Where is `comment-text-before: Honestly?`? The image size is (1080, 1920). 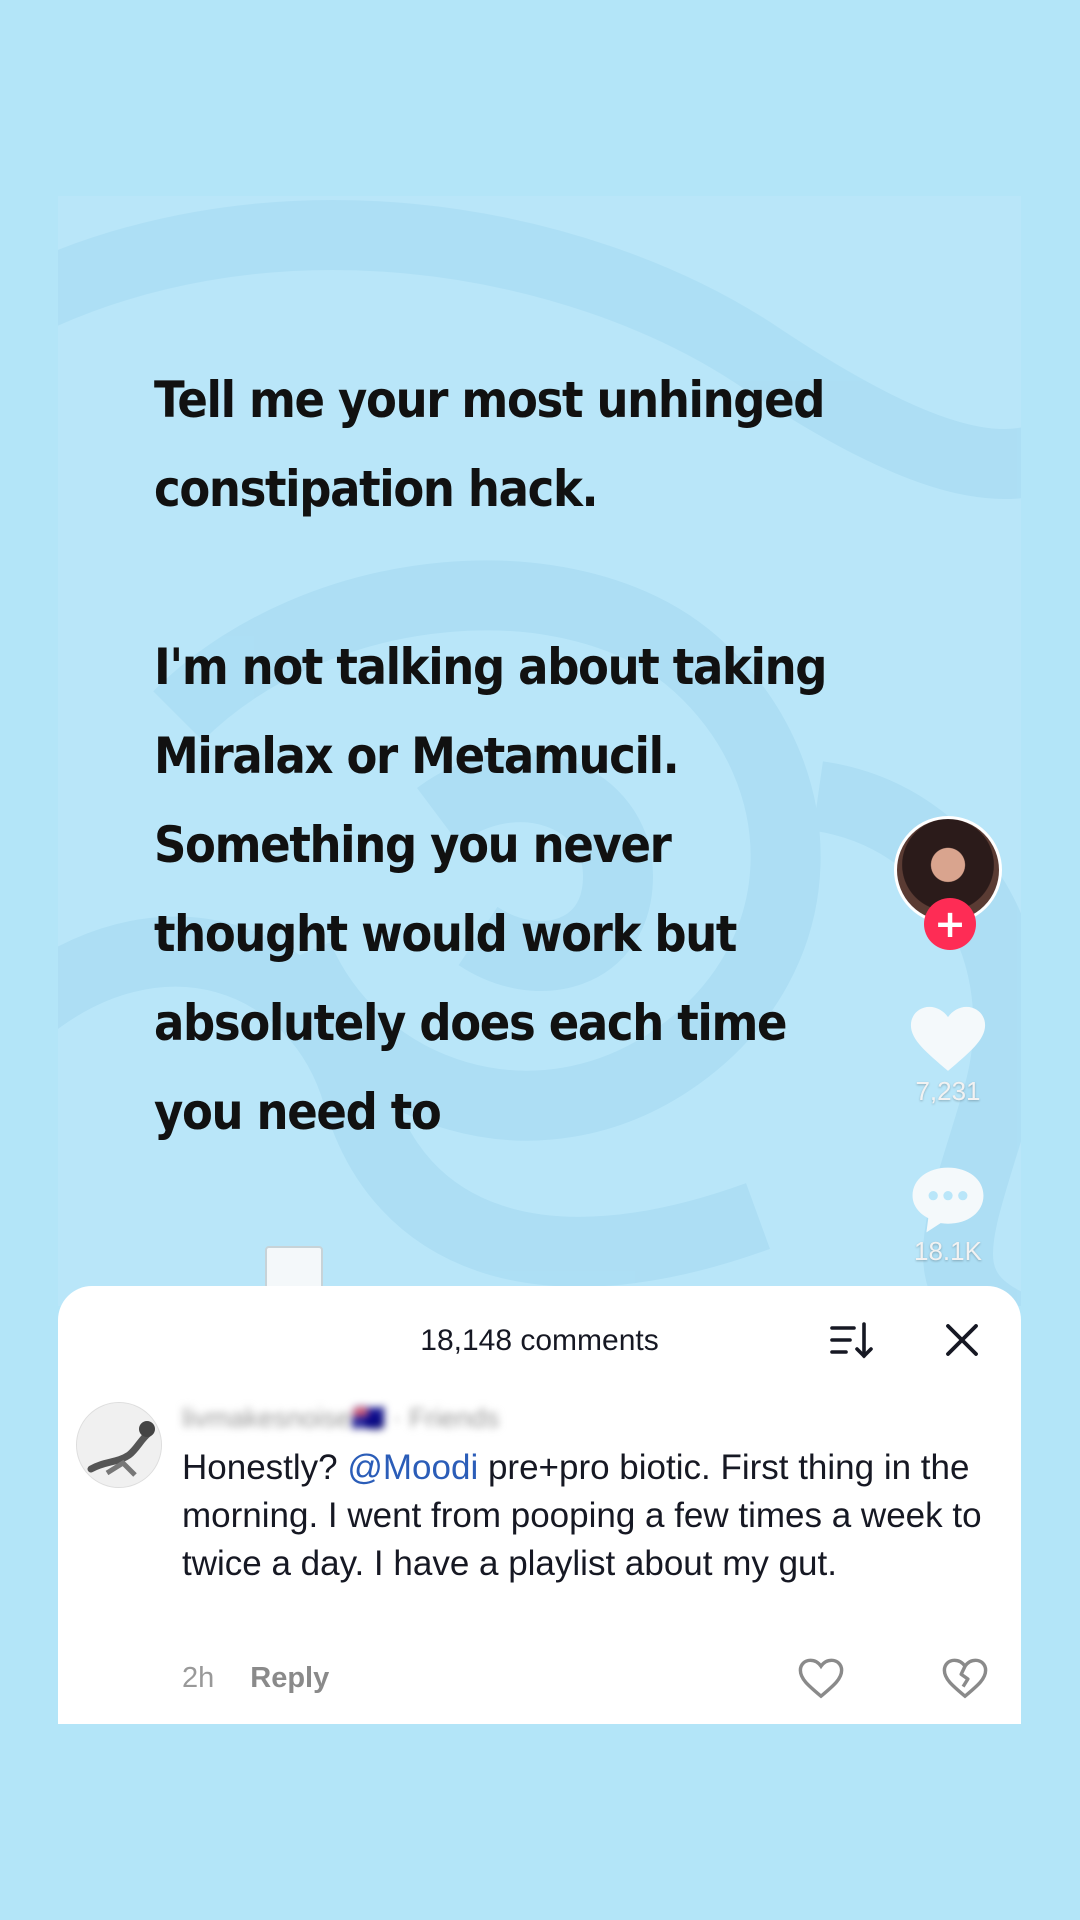
comment-text-before: Honestly? is located at coordinates (265, 1467).